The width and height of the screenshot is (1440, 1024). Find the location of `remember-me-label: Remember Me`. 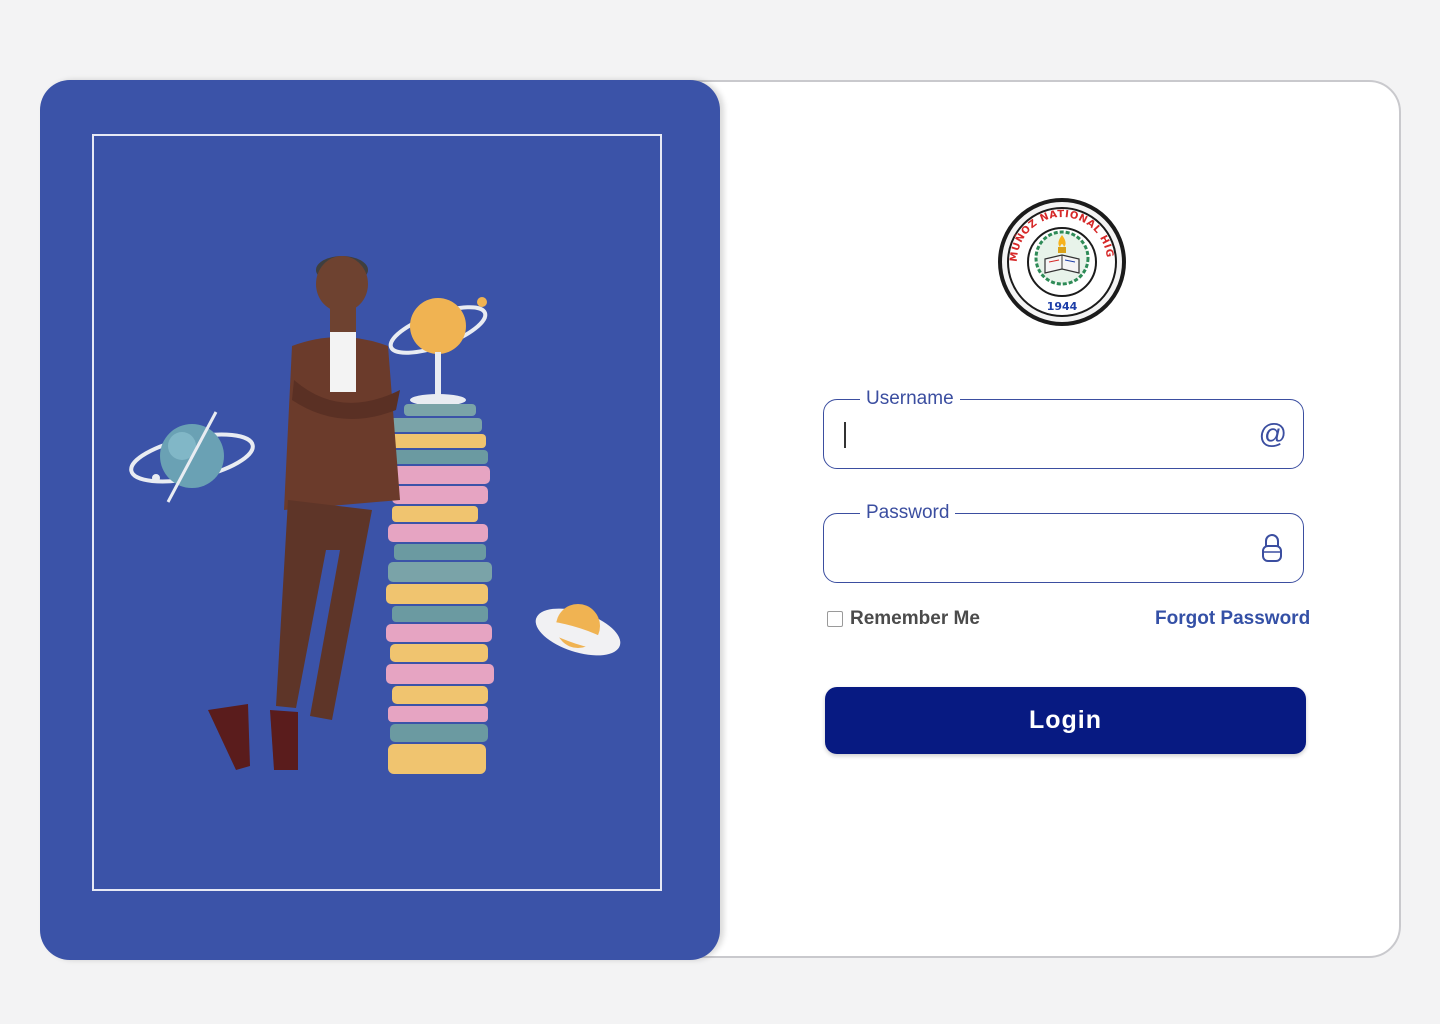

remember-me-label: Remember Me is located at coordinates (915, 618).